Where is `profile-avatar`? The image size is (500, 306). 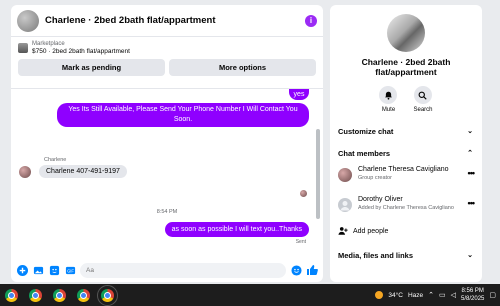 profile-avatar is located at coordinates (406, 33).